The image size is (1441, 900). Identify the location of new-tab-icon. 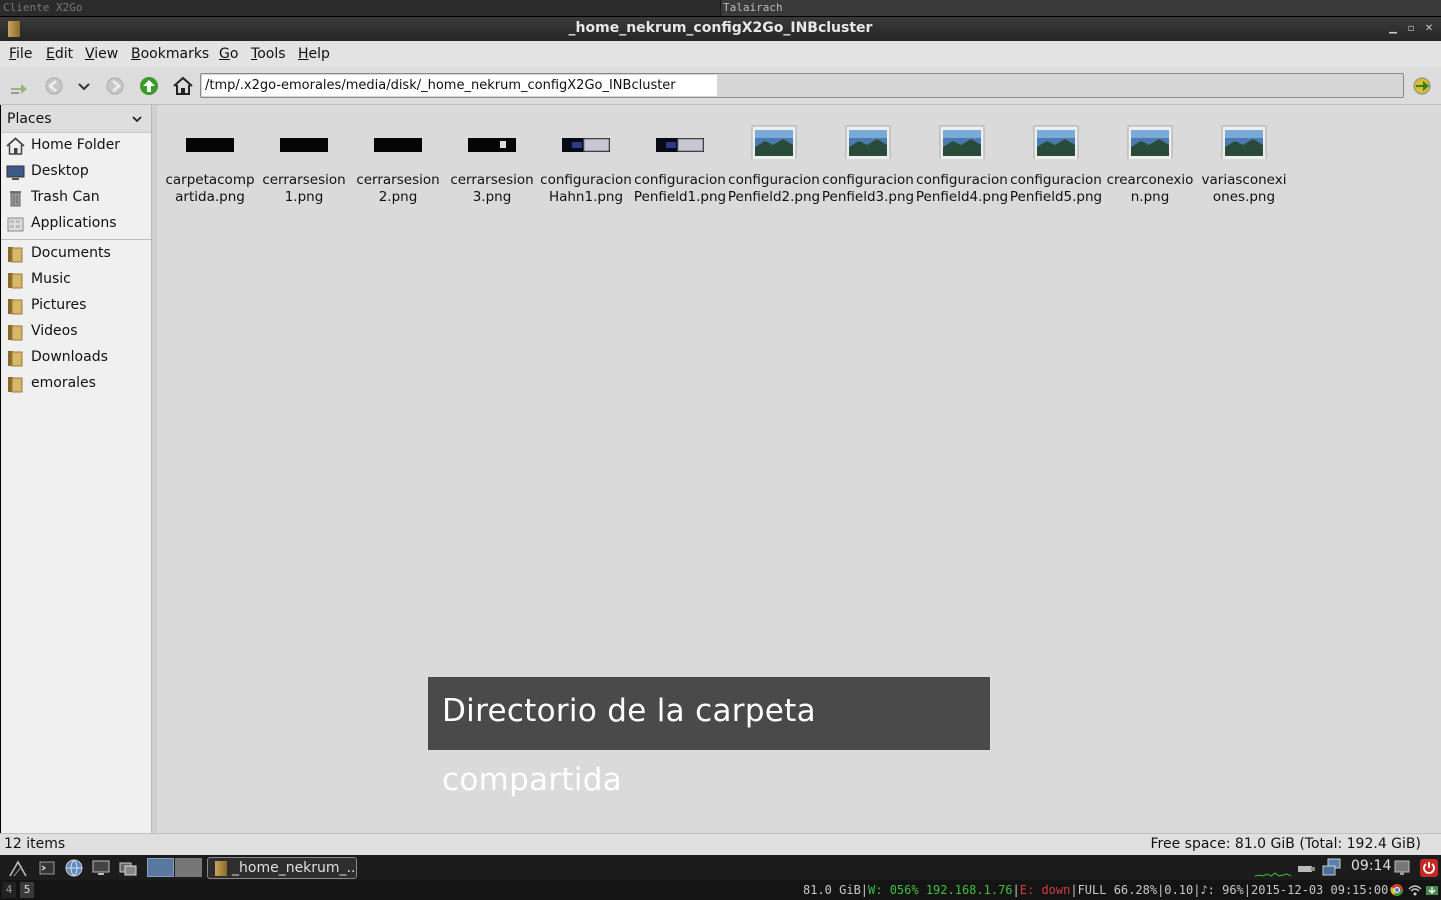
(19, 86).